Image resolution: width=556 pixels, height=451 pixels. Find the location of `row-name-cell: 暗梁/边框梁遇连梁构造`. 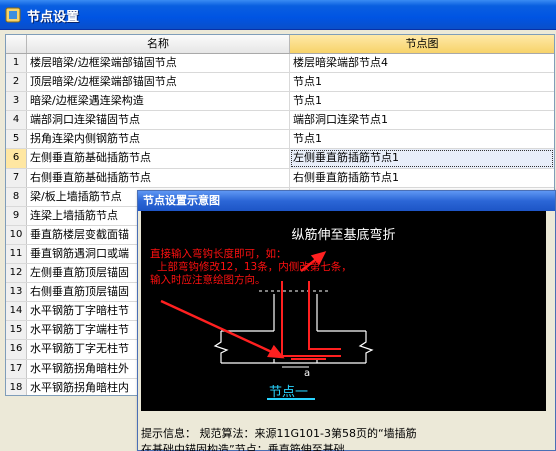

row-name-cell: 暗梁/边框梁遇连梁构造 is located at coordinates (158, 101).